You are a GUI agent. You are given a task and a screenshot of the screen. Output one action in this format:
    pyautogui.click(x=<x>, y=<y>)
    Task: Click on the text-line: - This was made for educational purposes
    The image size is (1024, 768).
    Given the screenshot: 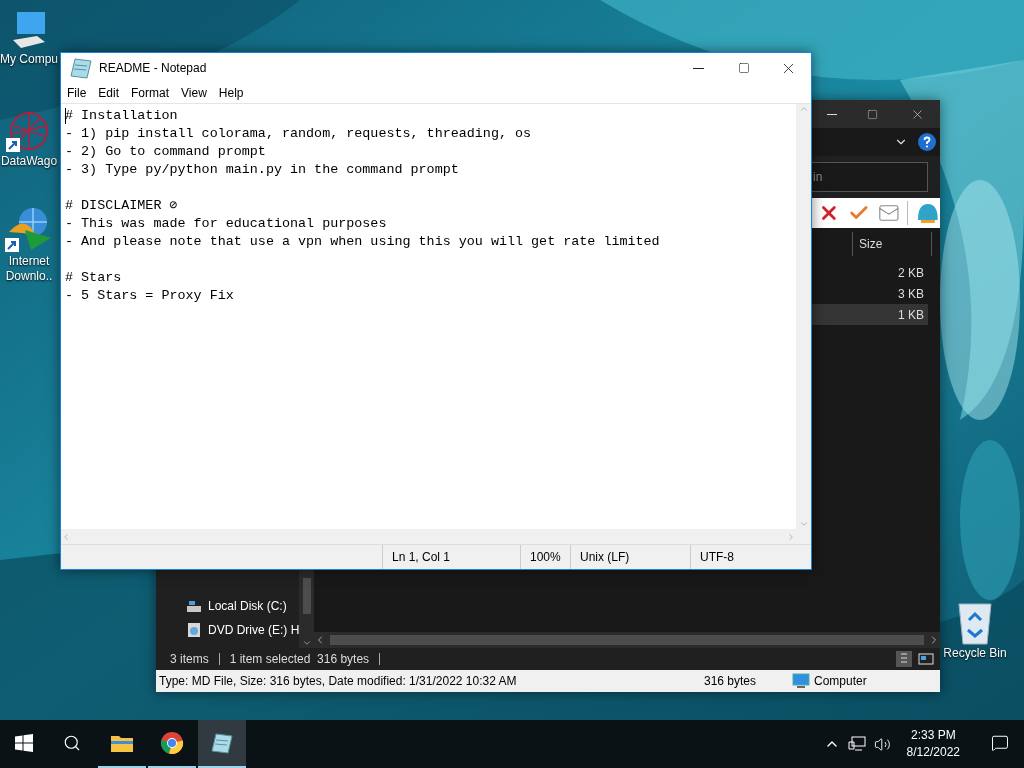 What is the action you would take?
    pyautogui.click(x=226, y=224)
    